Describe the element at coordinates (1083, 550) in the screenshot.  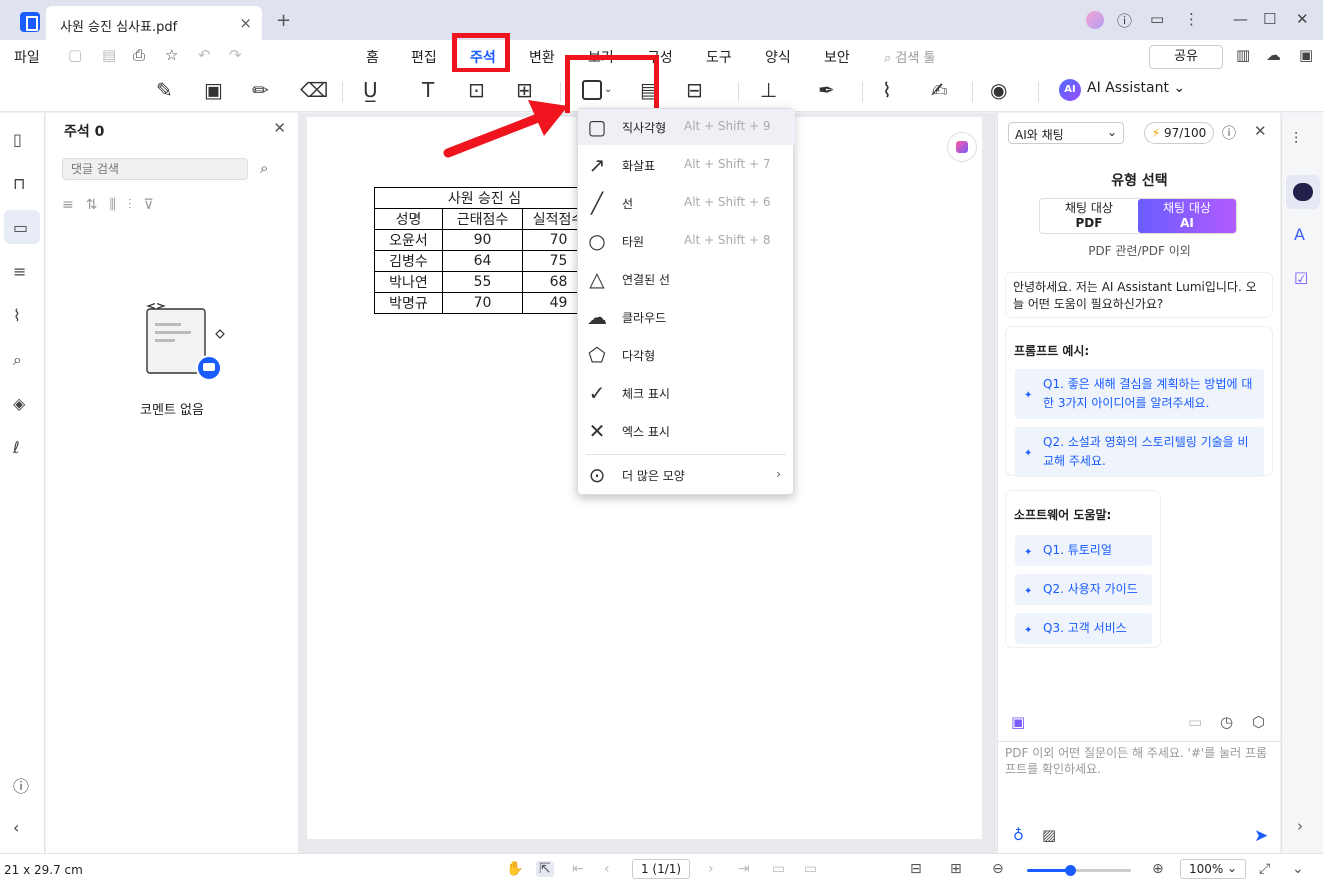
I see `help-item-tutorial: Q1. 튜토리얼` at that location.